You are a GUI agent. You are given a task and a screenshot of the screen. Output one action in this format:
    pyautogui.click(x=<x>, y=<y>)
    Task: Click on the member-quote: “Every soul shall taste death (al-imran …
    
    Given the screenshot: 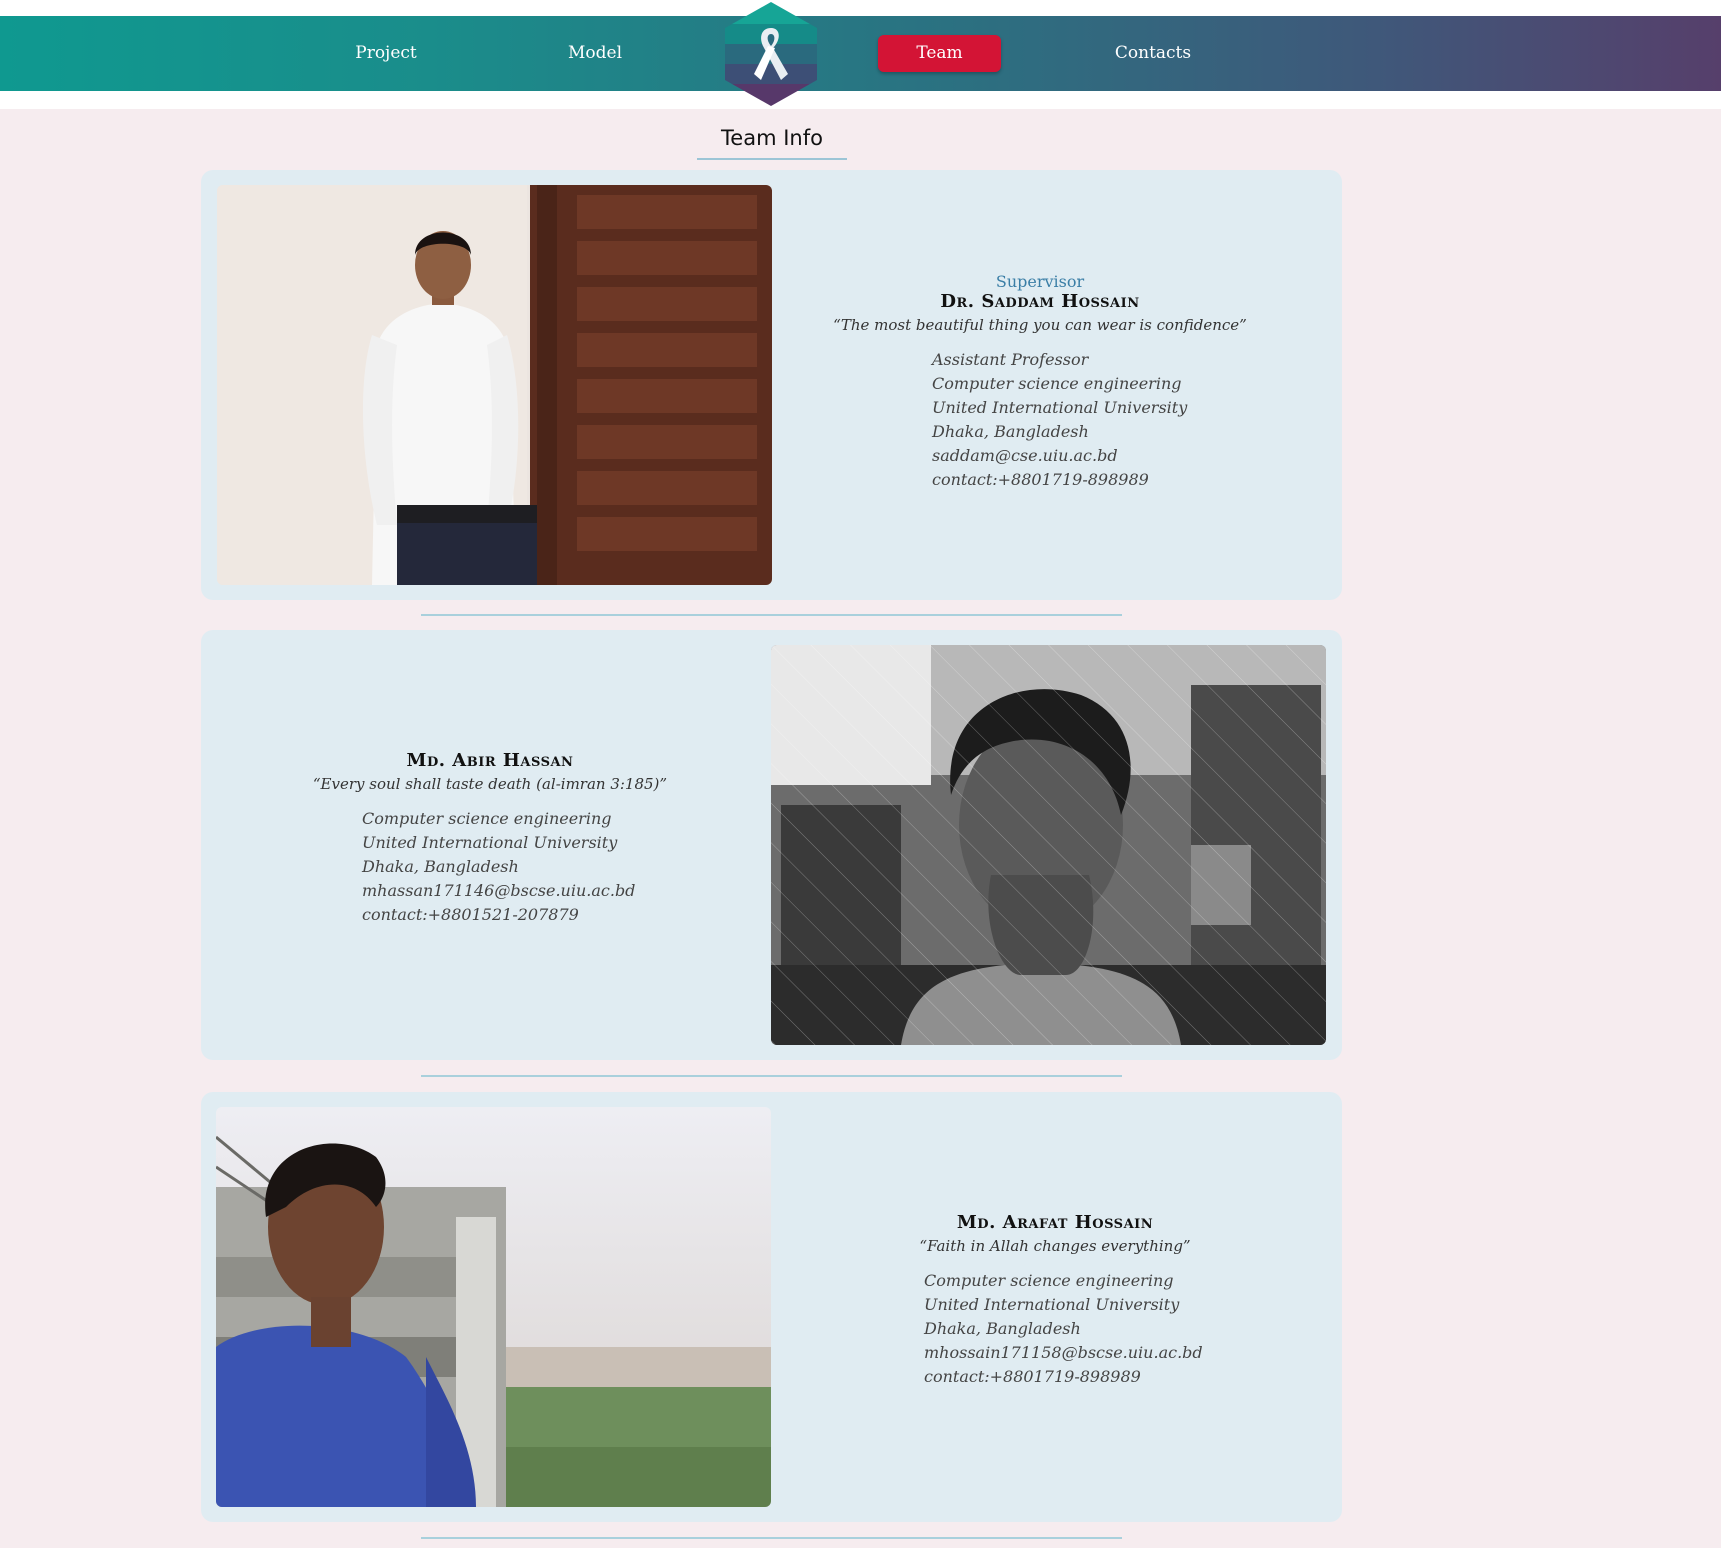 What is the action you would take?
    pyautogui.click(x=490, y=784)
    